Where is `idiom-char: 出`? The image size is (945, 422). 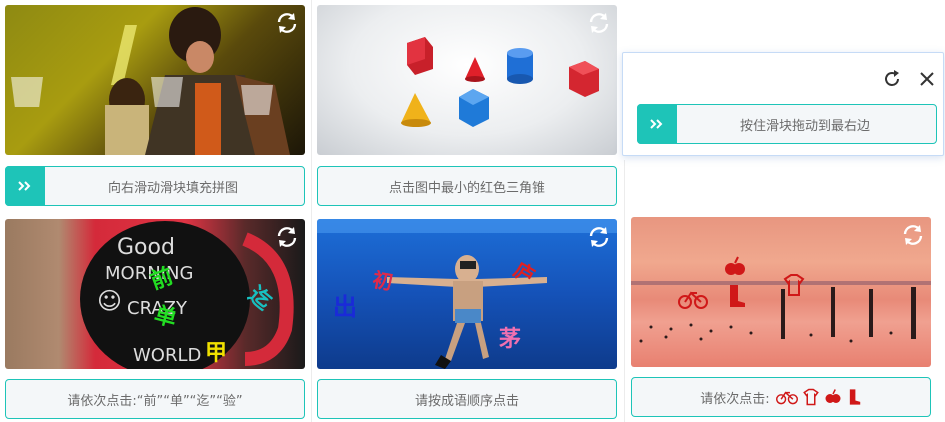
idiom-char: 出 is located at coordinates (345, 304).